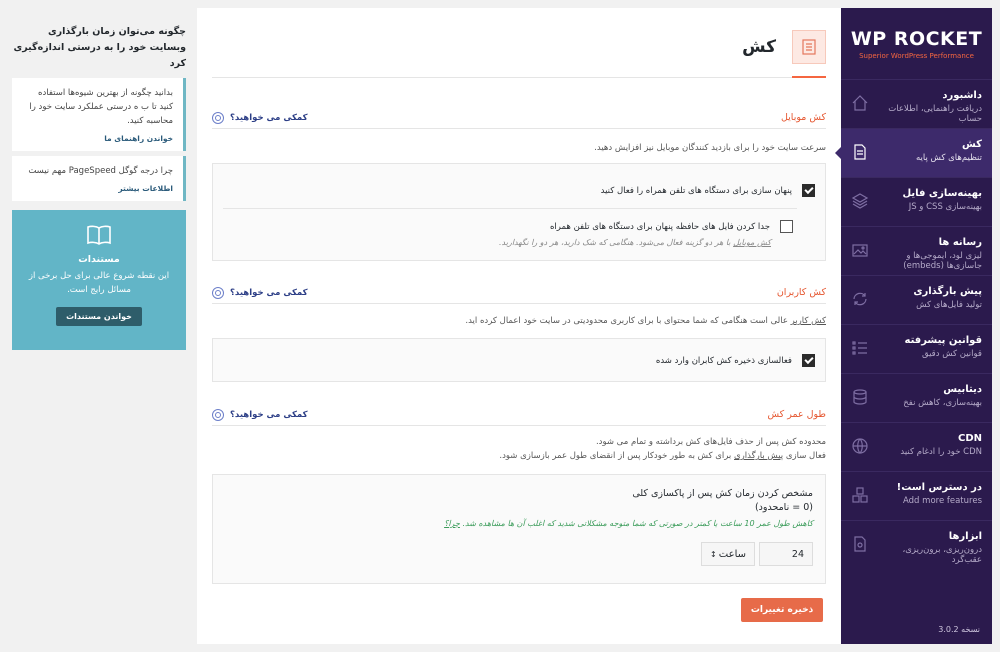 The width and height of the screenshot is (1000, 652). Describe the element at coordinates (860, 495) in the screenshot. I see `addons-icon` at that location.